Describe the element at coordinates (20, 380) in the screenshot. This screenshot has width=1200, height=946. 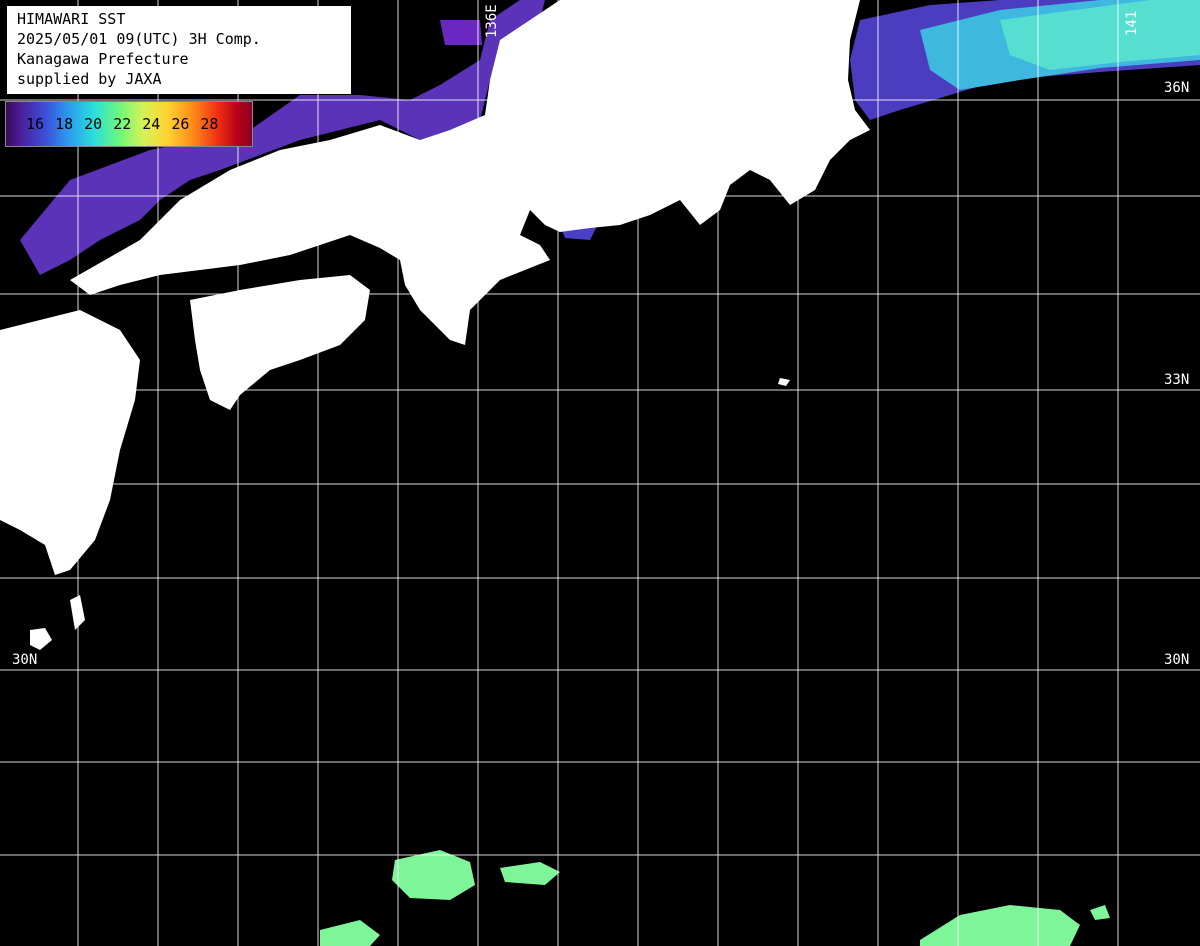
I see `lat-label-33-left: 33` at that location.